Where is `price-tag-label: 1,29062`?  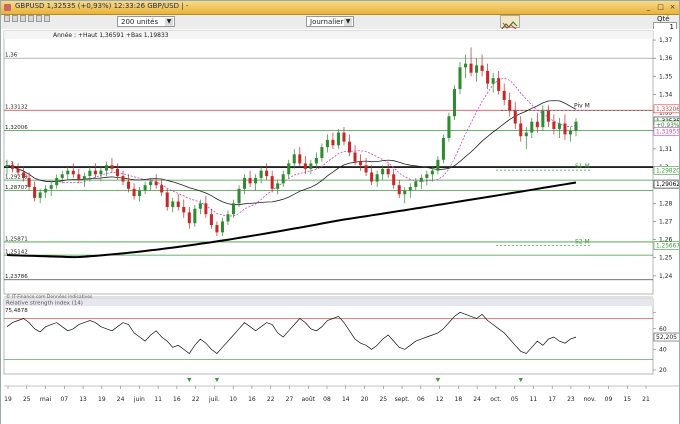 price-tag-label: 1,29062 is located at coordinates (667, 185).